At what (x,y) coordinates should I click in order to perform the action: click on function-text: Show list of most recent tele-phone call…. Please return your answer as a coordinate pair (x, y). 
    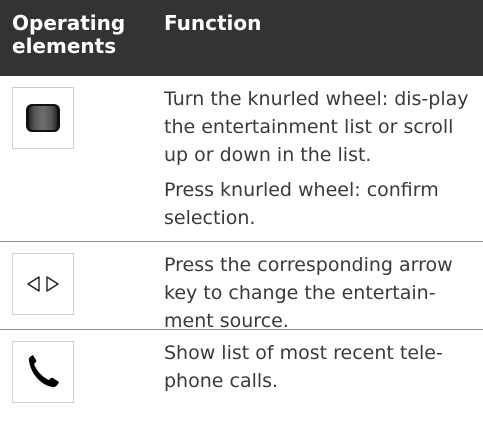
    Looking at the image, I should click on (303, 367).